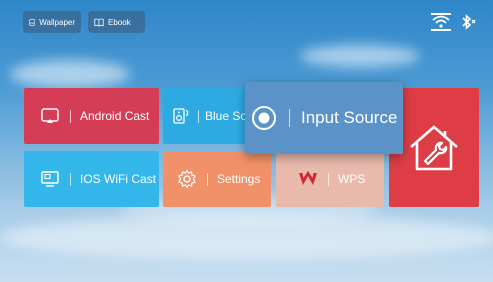 Image resolution: width=493 pixels, height=282 pixels. I want to click on tile-settings: Settings, so click(217, 179).